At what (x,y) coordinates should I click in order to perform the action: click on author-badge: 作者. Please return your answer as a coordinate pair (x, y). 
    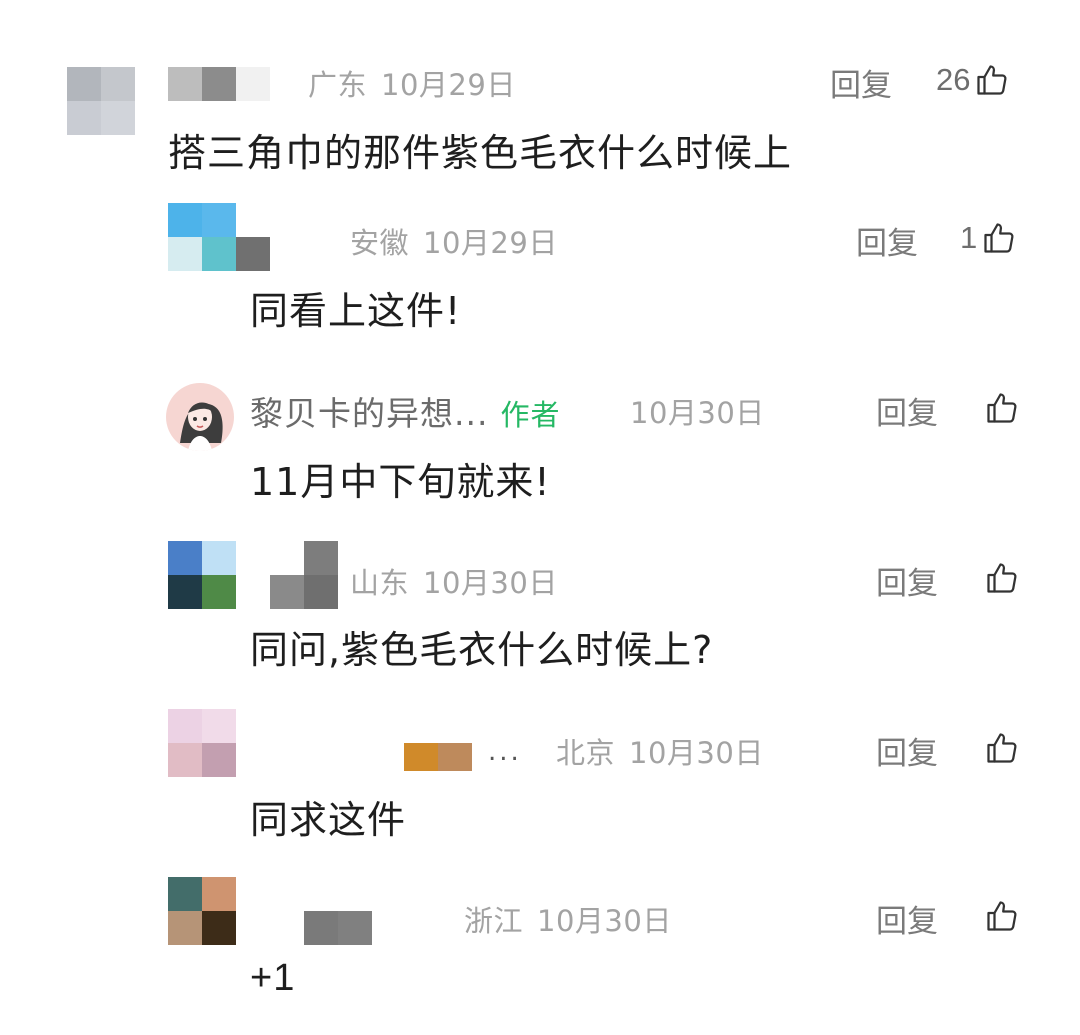
    Looking at the image, I should click on (530, 415).